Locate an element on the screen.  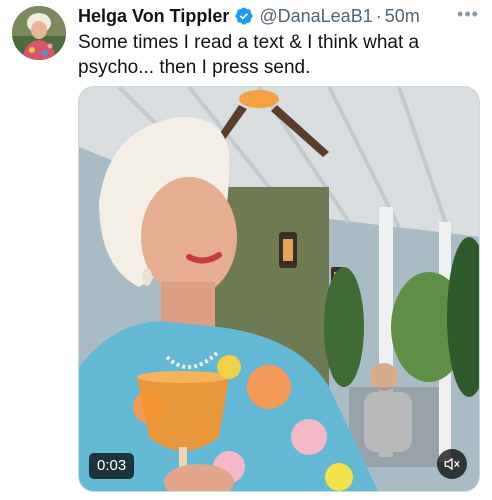
tweet-header: Helga Von Tippler @DanaLeaB1 · 50m is located at coordinates (249, 16).